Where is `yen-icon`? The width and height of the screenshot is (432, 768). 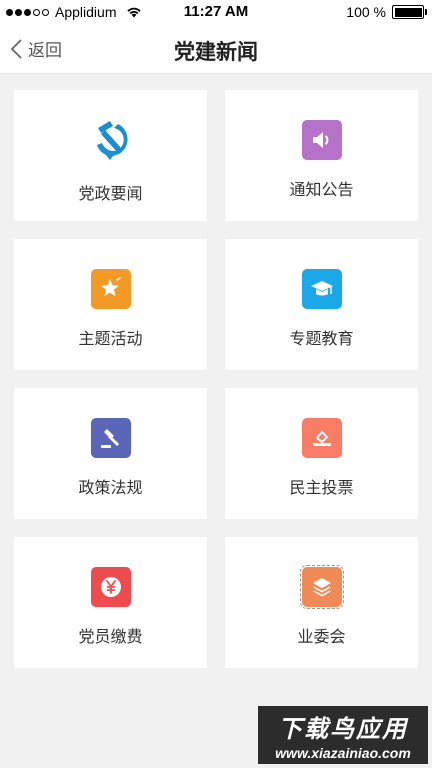
yen-icon is located at coordinates (110, 587).